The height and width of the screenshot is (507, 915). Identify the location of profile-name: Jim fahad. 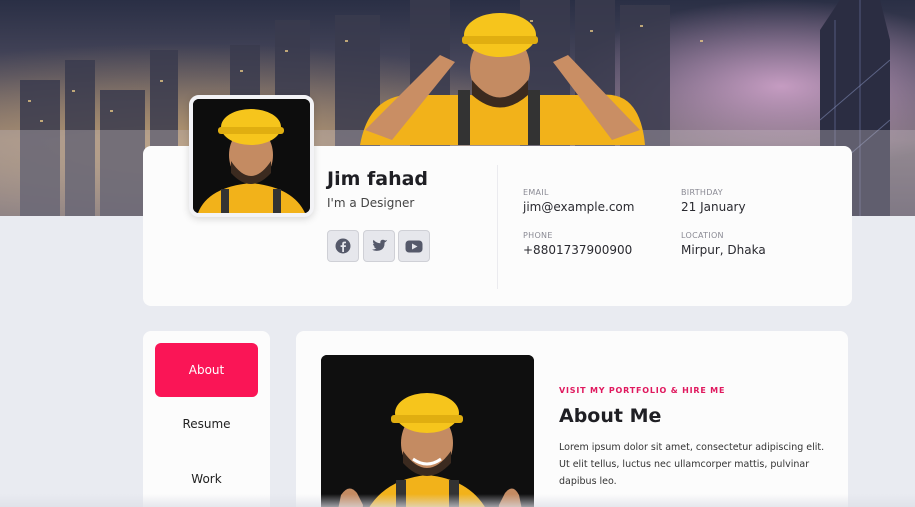
(378, 179).